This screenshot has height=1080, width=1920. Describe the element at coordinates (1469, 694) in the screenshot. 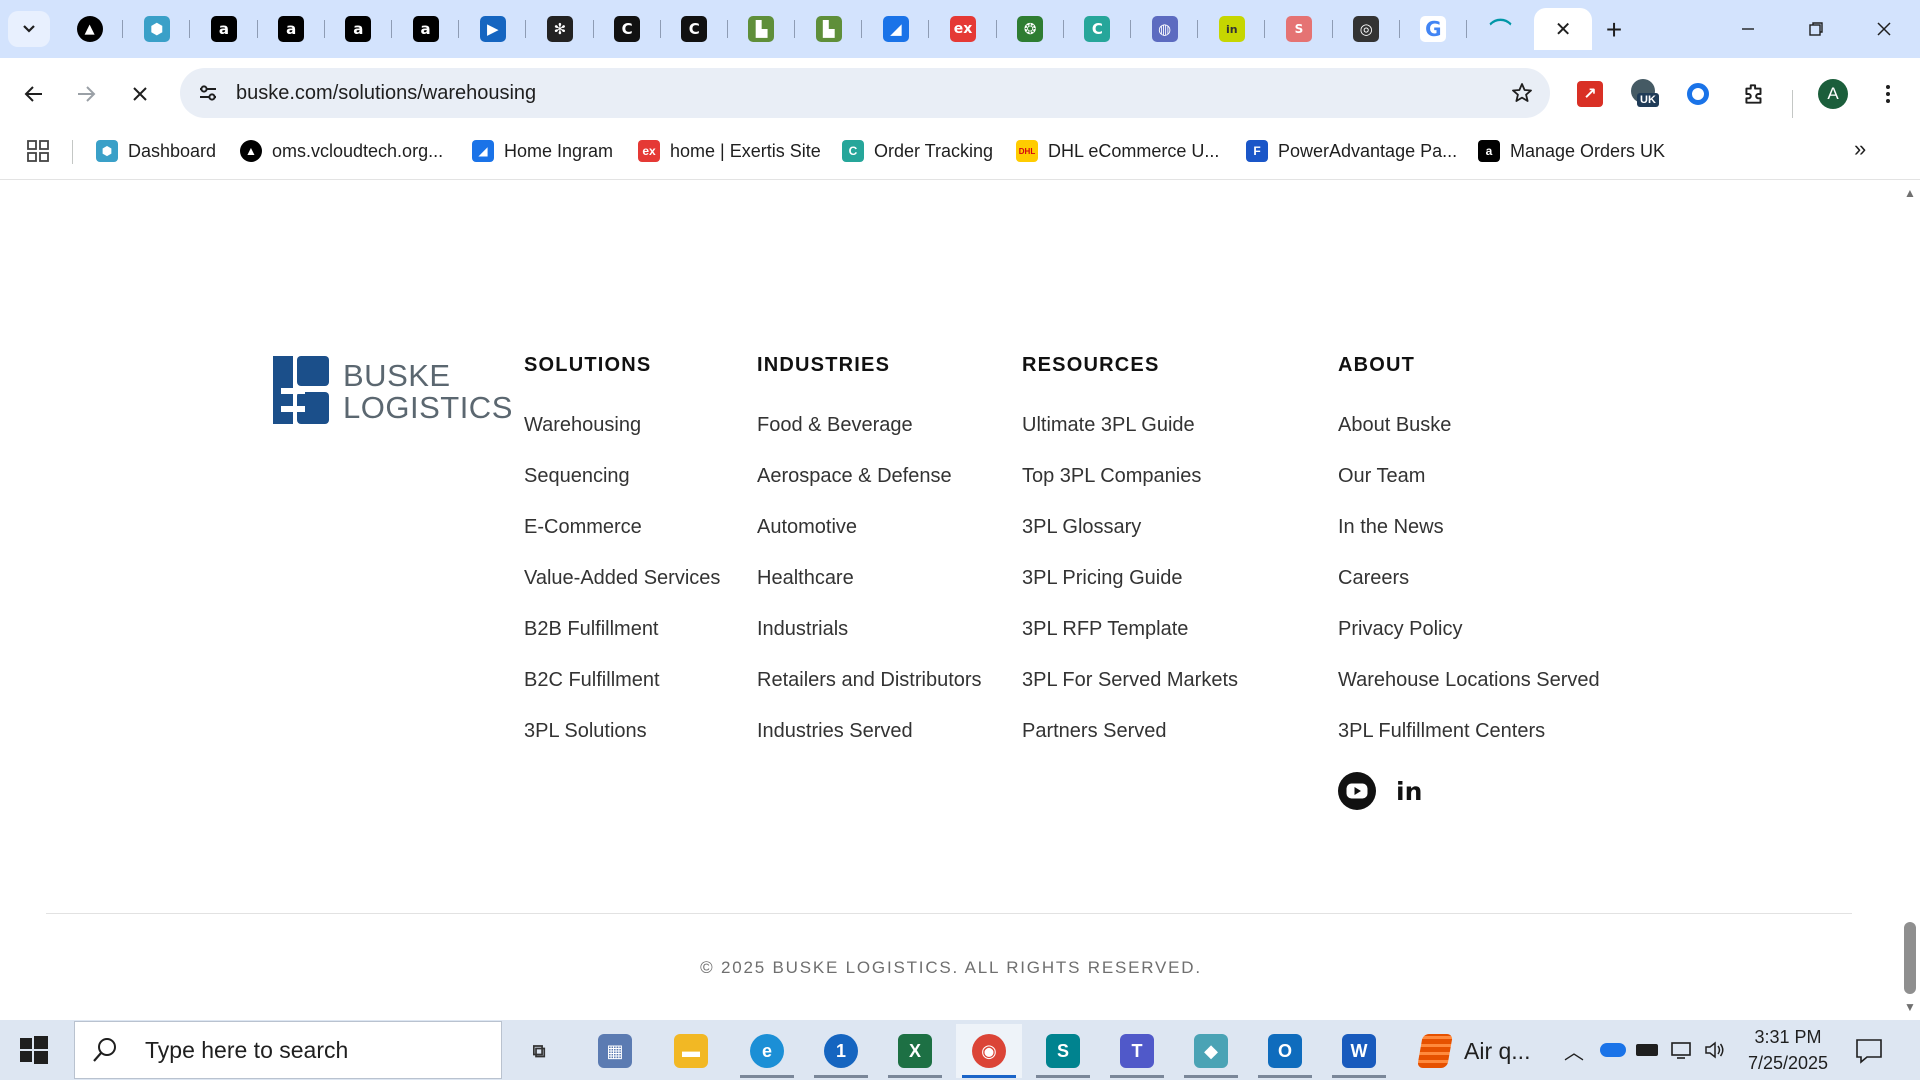

I see `footer-link: Warehouse Locations Served` at that location.